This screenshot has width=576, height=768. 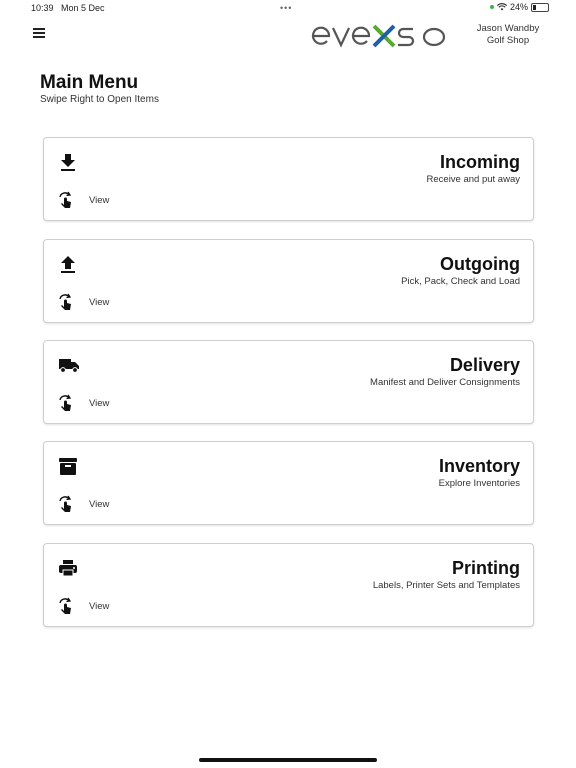 I want to click on user-info: Jason Wandby Golf Shop, so click(x=508, y=35).